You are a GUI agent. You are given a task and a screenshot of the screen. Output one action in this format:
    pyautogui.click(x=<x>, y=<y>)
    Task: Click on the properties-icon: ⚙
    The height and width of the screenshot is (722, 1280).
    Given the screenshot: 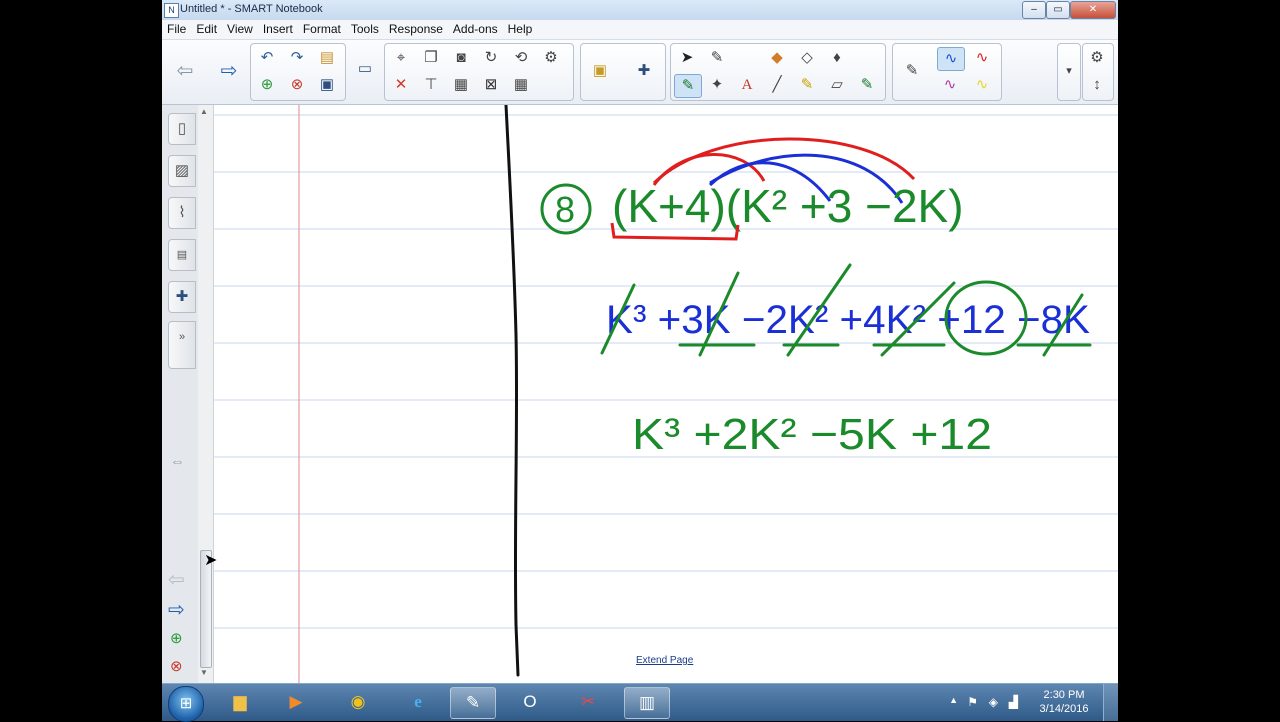 What is the action you would take?
    pyautogui.click(x=551, y=58)
    